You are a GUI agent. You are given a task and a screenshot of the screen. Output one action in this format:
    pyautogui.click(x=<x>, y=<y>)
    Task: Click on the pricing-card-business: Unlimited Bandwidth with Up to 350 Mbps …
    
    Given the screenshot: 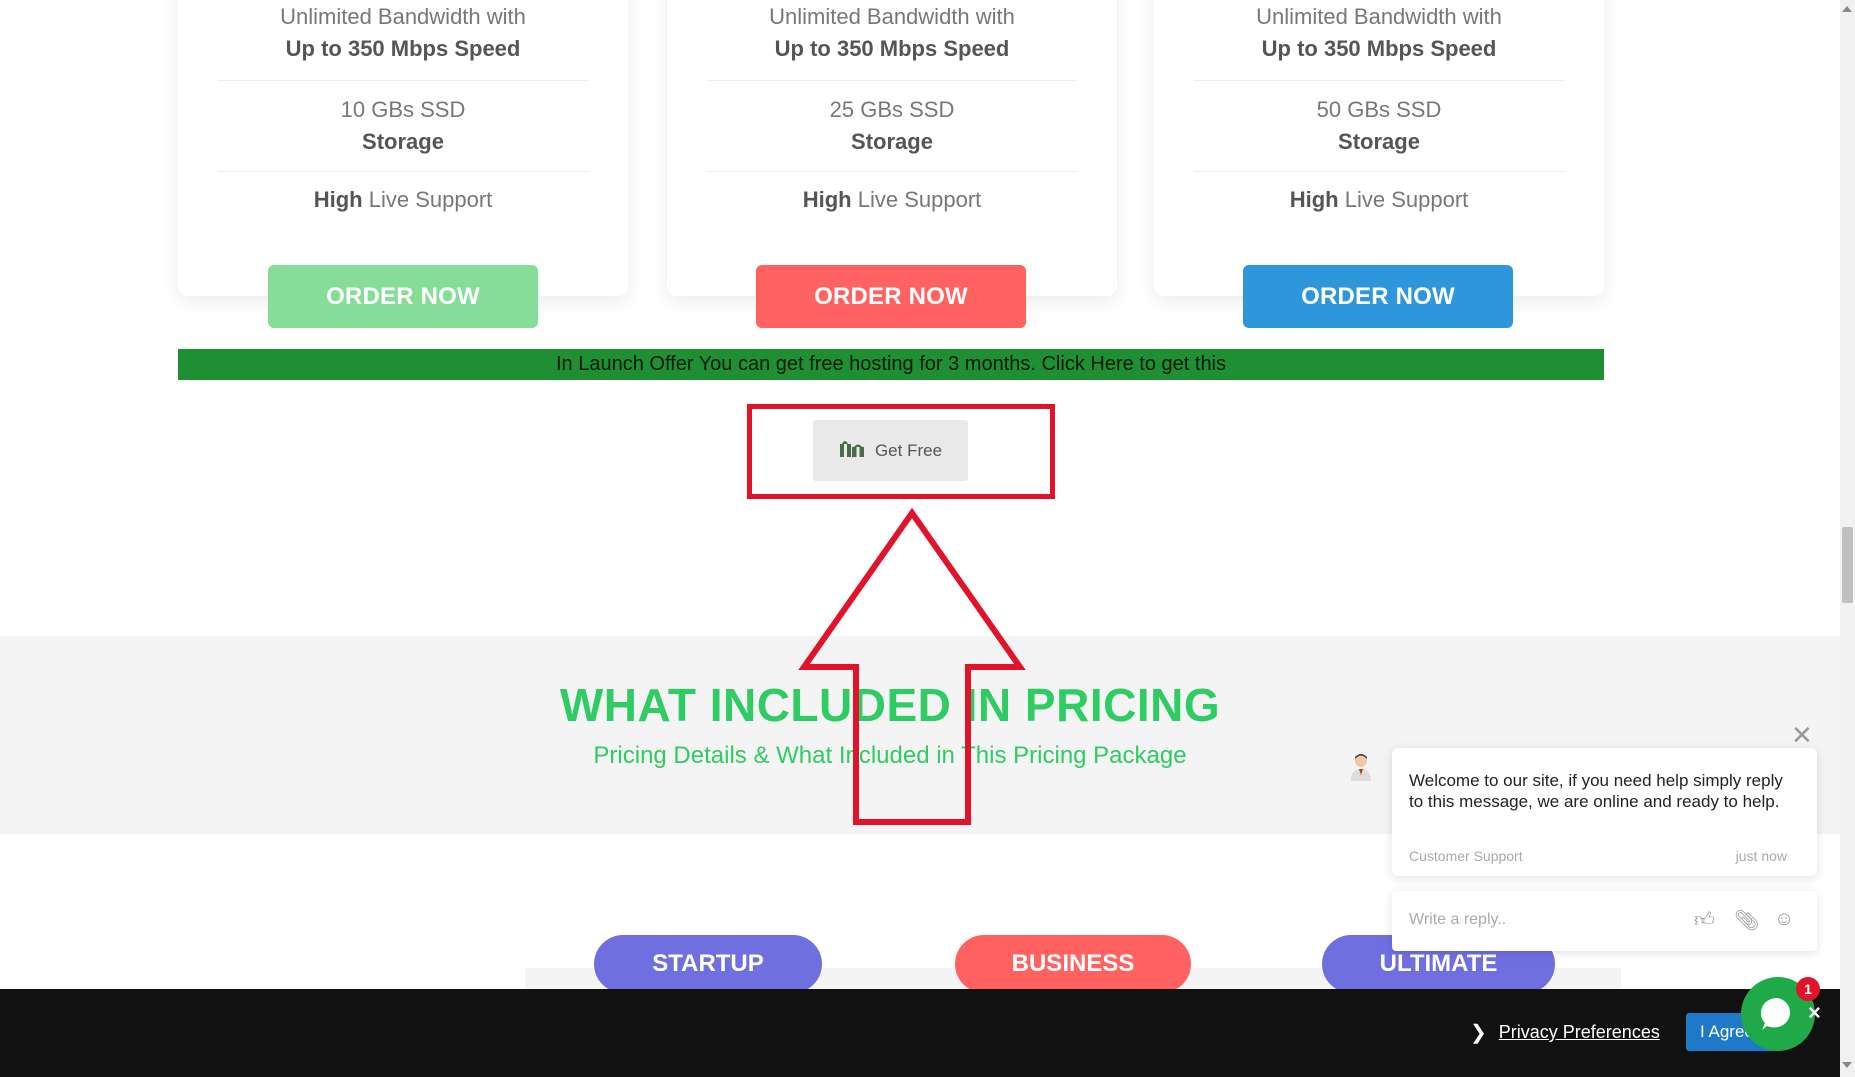 What is the action you would take?
    pyautogui.click(x=892, y=148)
    